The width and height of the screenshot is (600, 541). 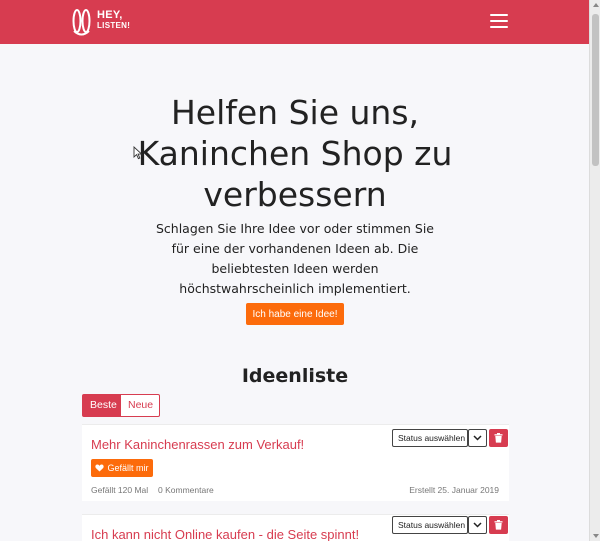 What do you see at coordinates (138, 153) in the screenshot?
I see `mouse-pointer-icon` at bounding box center [138, 153].